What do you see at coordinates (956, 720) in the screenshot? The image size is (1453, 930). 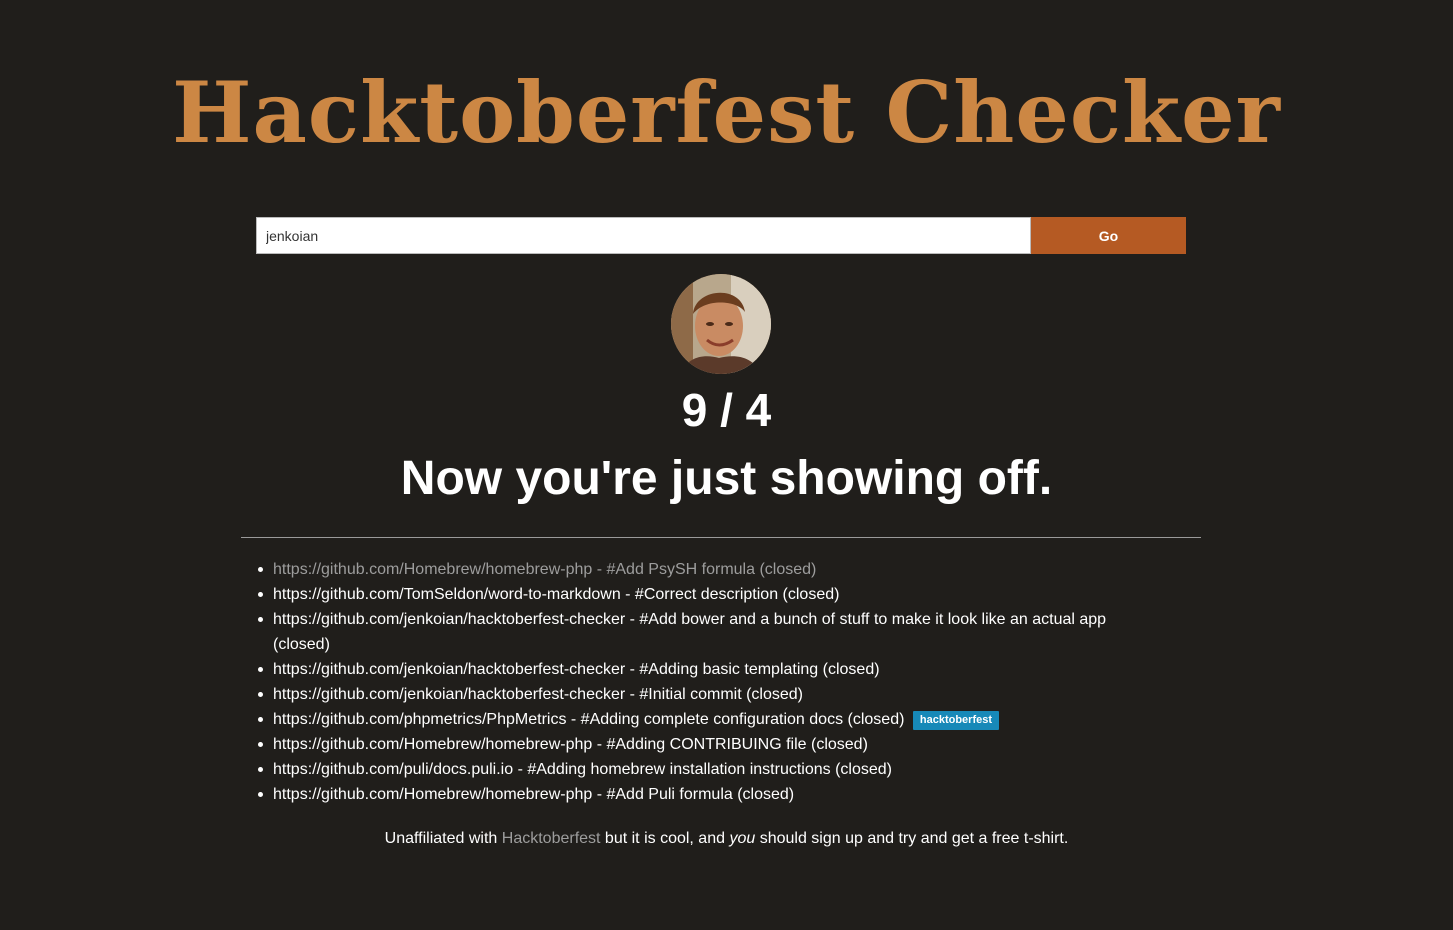 I see `hacktoberfest-badge: hacktoberfest` at bounding box center [956, 720].